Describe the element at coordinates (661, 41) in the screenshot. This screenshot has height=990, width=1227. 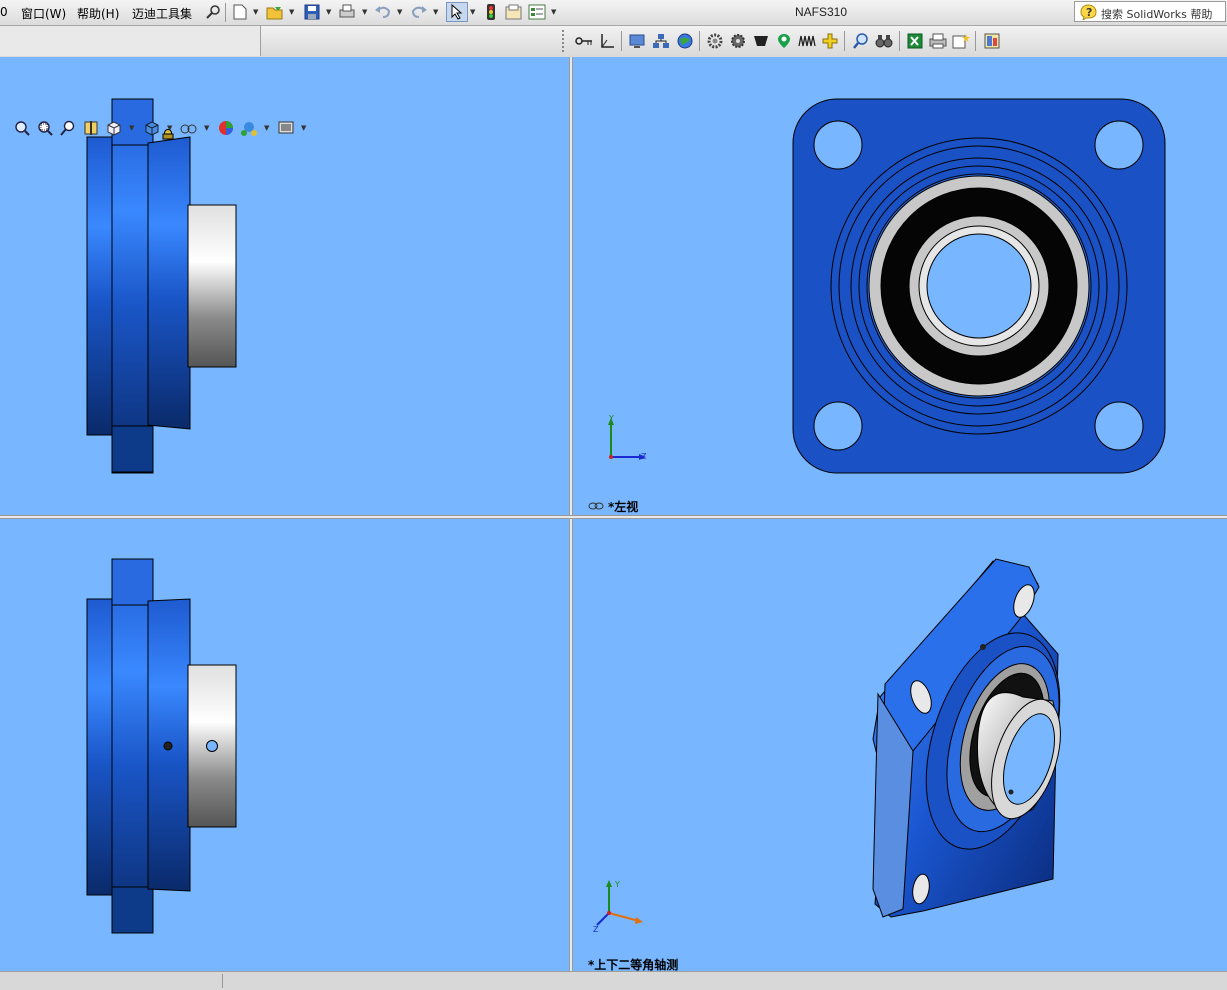
I see `assembly-icon` at that location.